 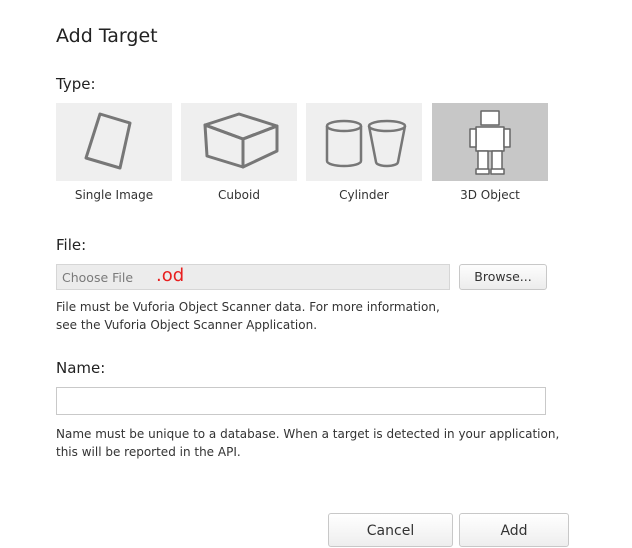 What do you see at coordinates (98, 277) in the screenshot?
I see `file-placeholder: Choose File` at bounding box center [98, 277].